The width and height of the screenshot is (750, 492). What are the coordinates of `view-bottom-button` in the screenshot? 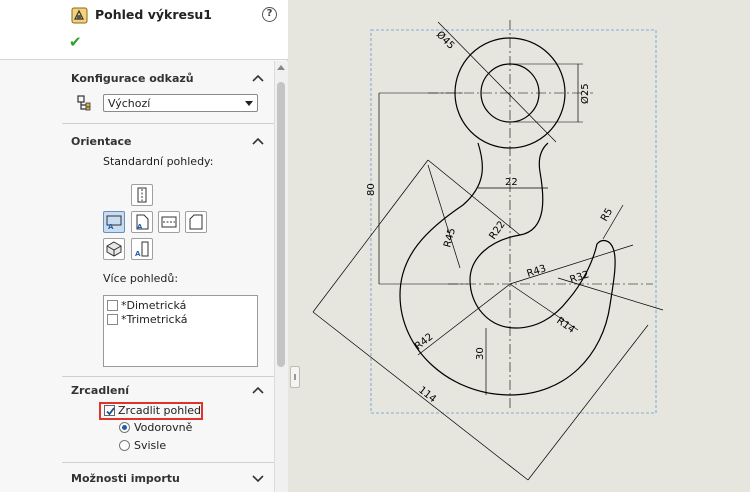 It's located at (169, 222).